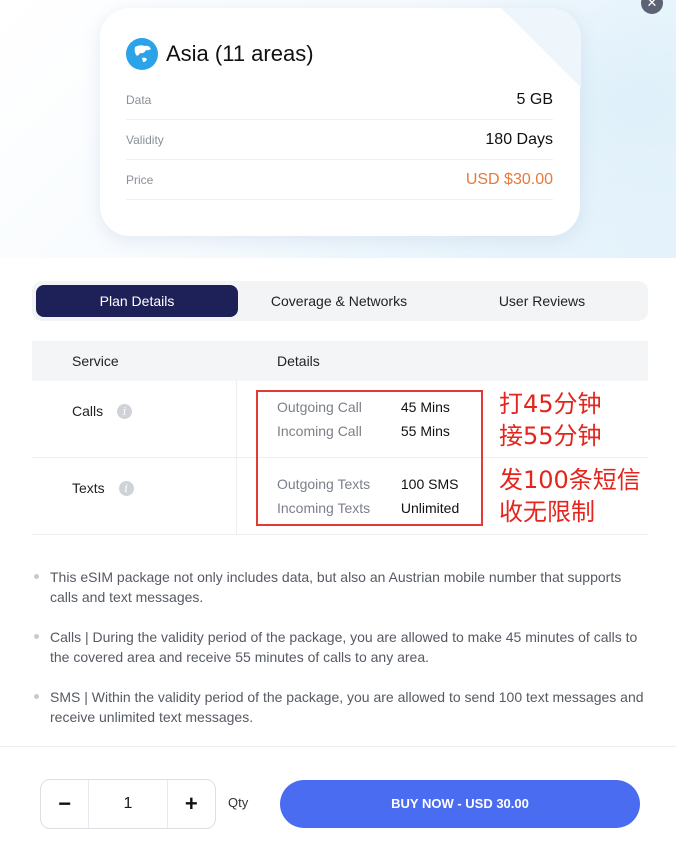 The width and height of the screenshot is (676, 855). What do you see at coordinates (142, 54) in the screenshot?
I see `globe-icon` at bounding box center [142, 54].